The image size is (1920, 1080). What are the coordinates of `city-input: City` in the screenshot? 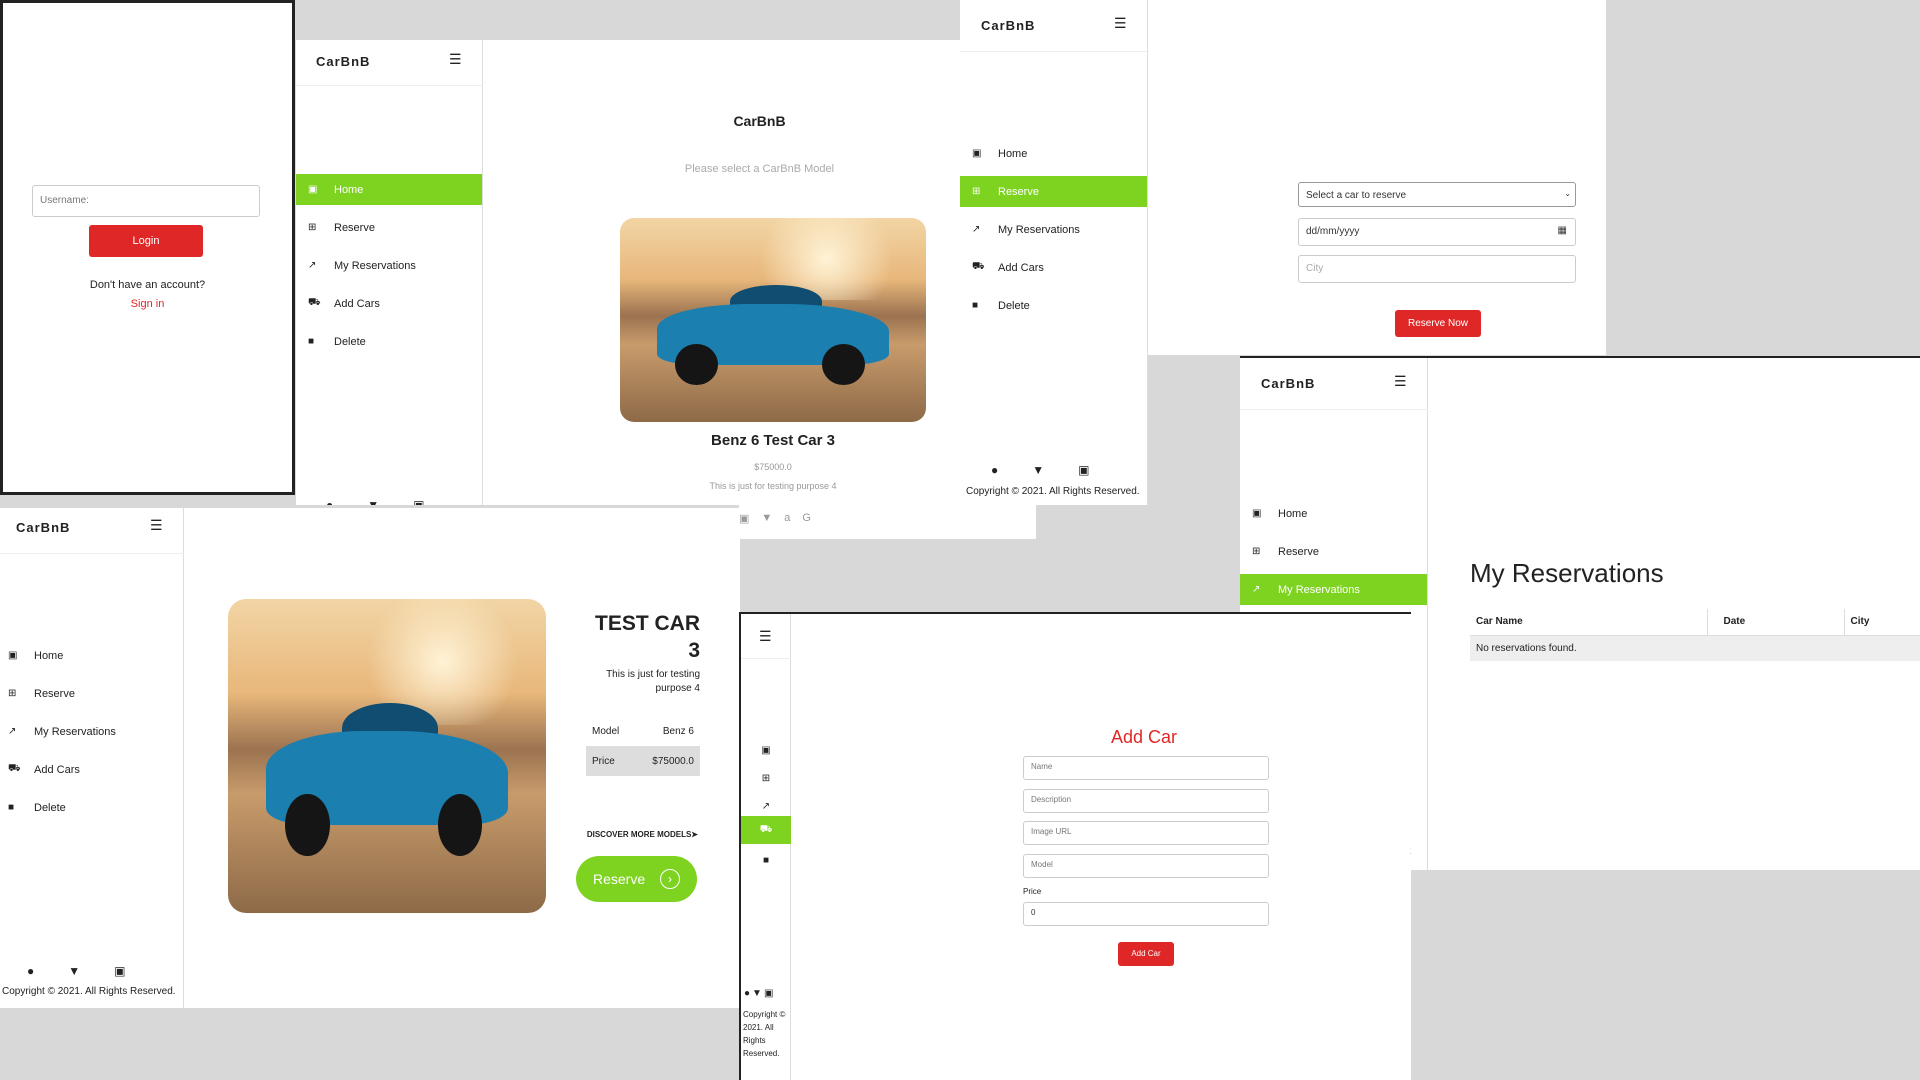 It's located at (1437, 269).